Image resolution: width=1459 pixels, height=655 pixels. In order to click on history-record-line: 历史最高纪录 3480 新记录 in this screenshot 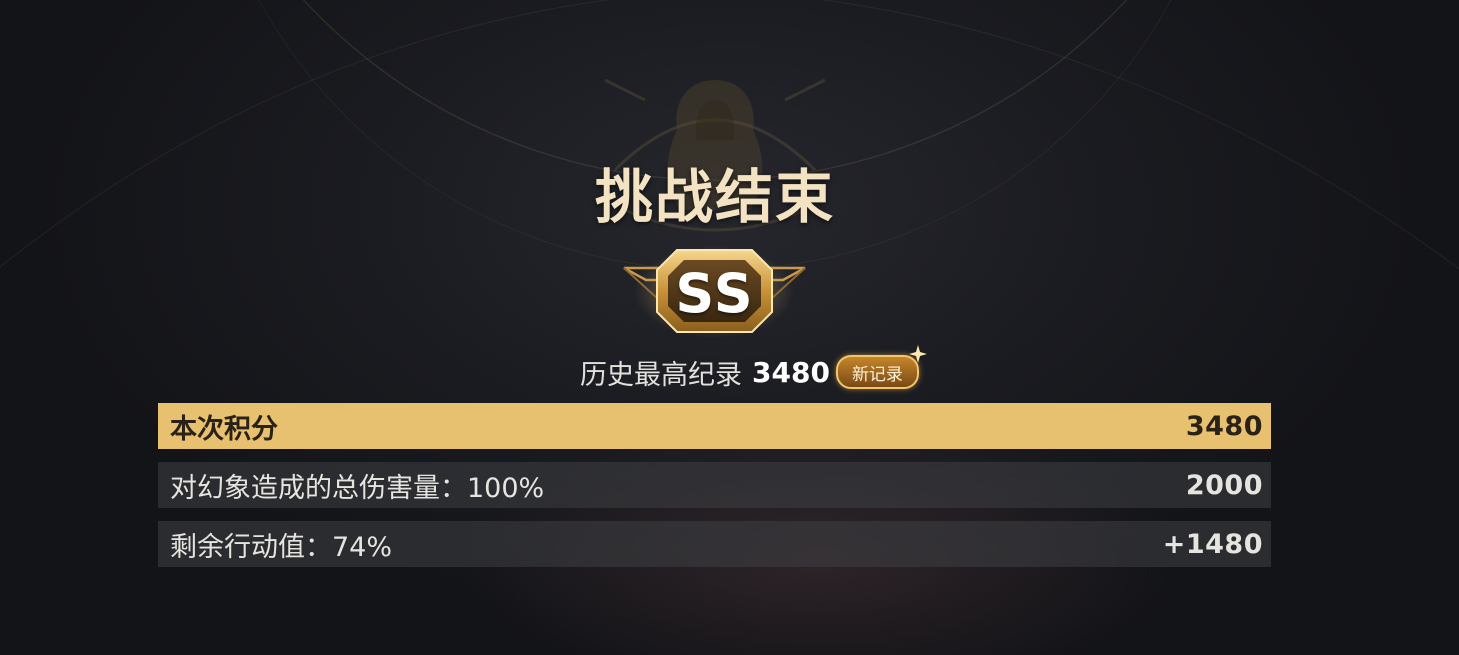, I will do `click(753, 368)`.